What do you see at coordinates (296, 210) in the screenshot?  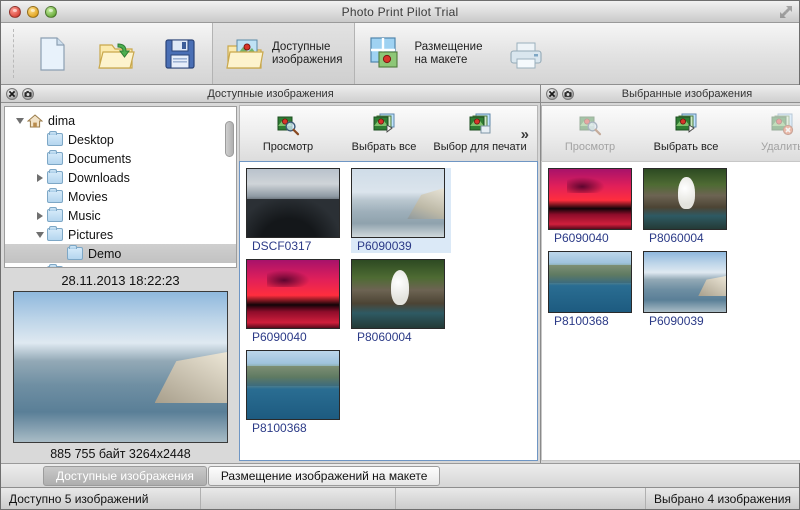 I see `thumbnail-item: DSCF0317` at bounding box center [296, 210].